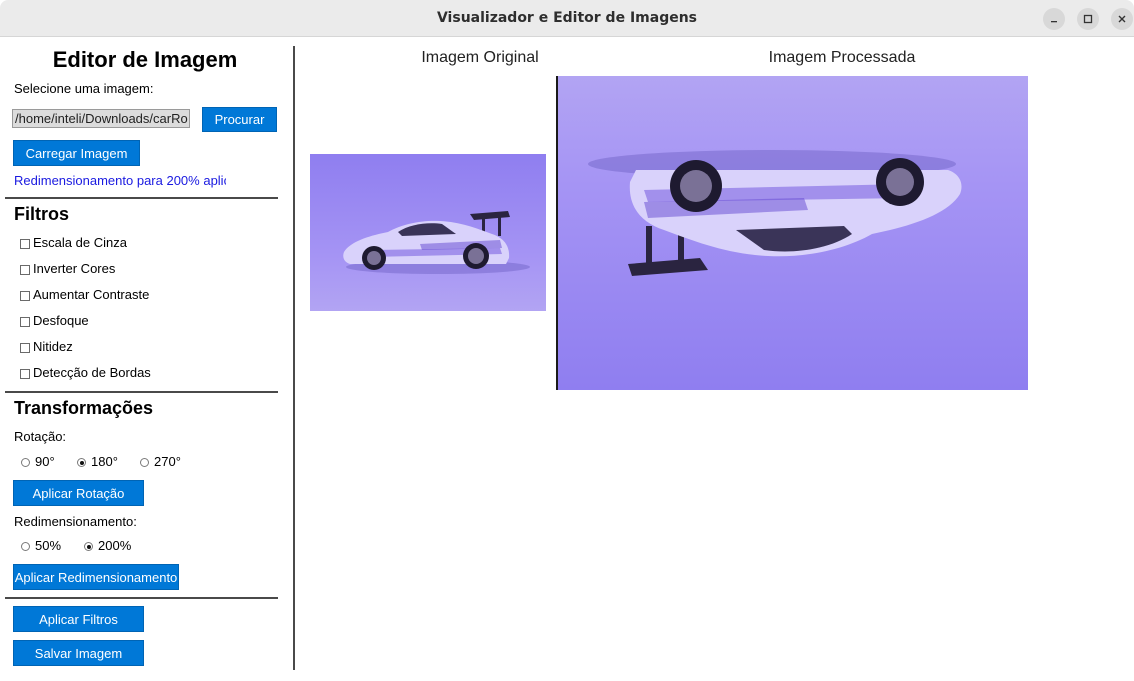 This screenshot has width=1134, height=681. Describe the element at coordinates (48, 545) in the screenshot. I see `radio-label: 50%` at that location.